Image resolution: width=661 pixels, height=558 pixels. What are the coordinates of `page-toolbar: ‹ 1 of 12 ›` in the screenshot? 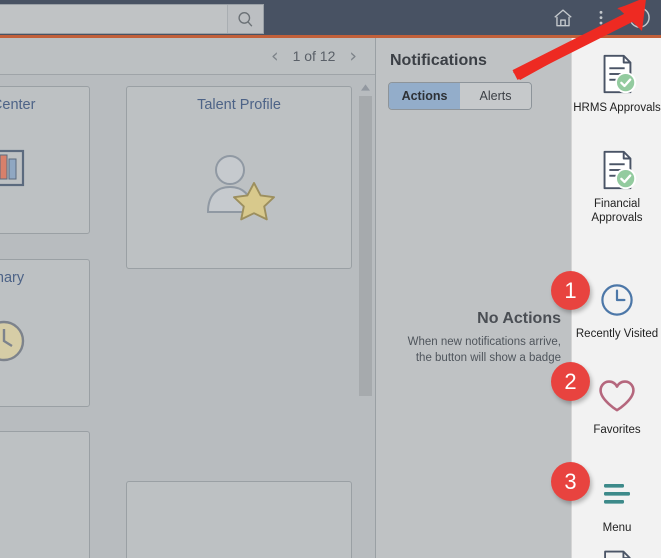 It's located at (187, 56).